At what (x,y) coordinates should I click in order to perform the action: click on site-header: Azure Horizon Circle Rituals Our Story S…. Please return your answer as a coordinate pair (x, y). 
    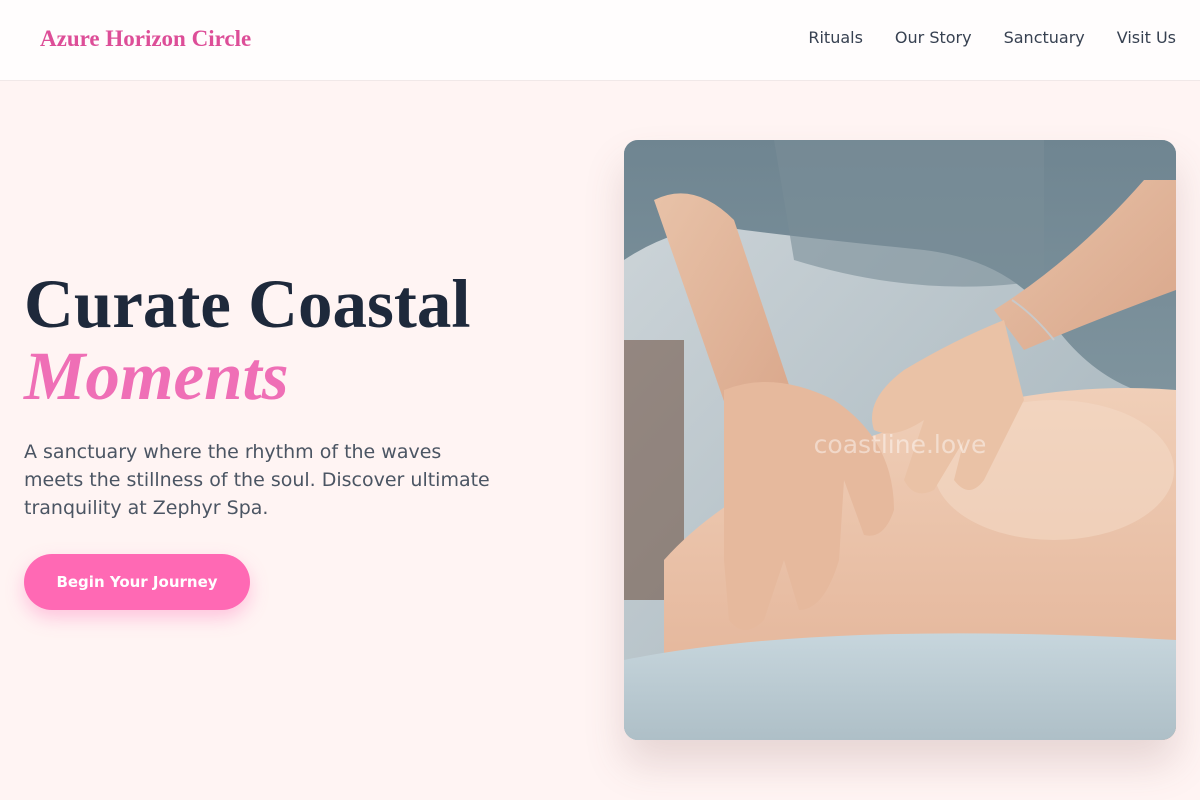
    Looking at the image, I should click on (600, 40).